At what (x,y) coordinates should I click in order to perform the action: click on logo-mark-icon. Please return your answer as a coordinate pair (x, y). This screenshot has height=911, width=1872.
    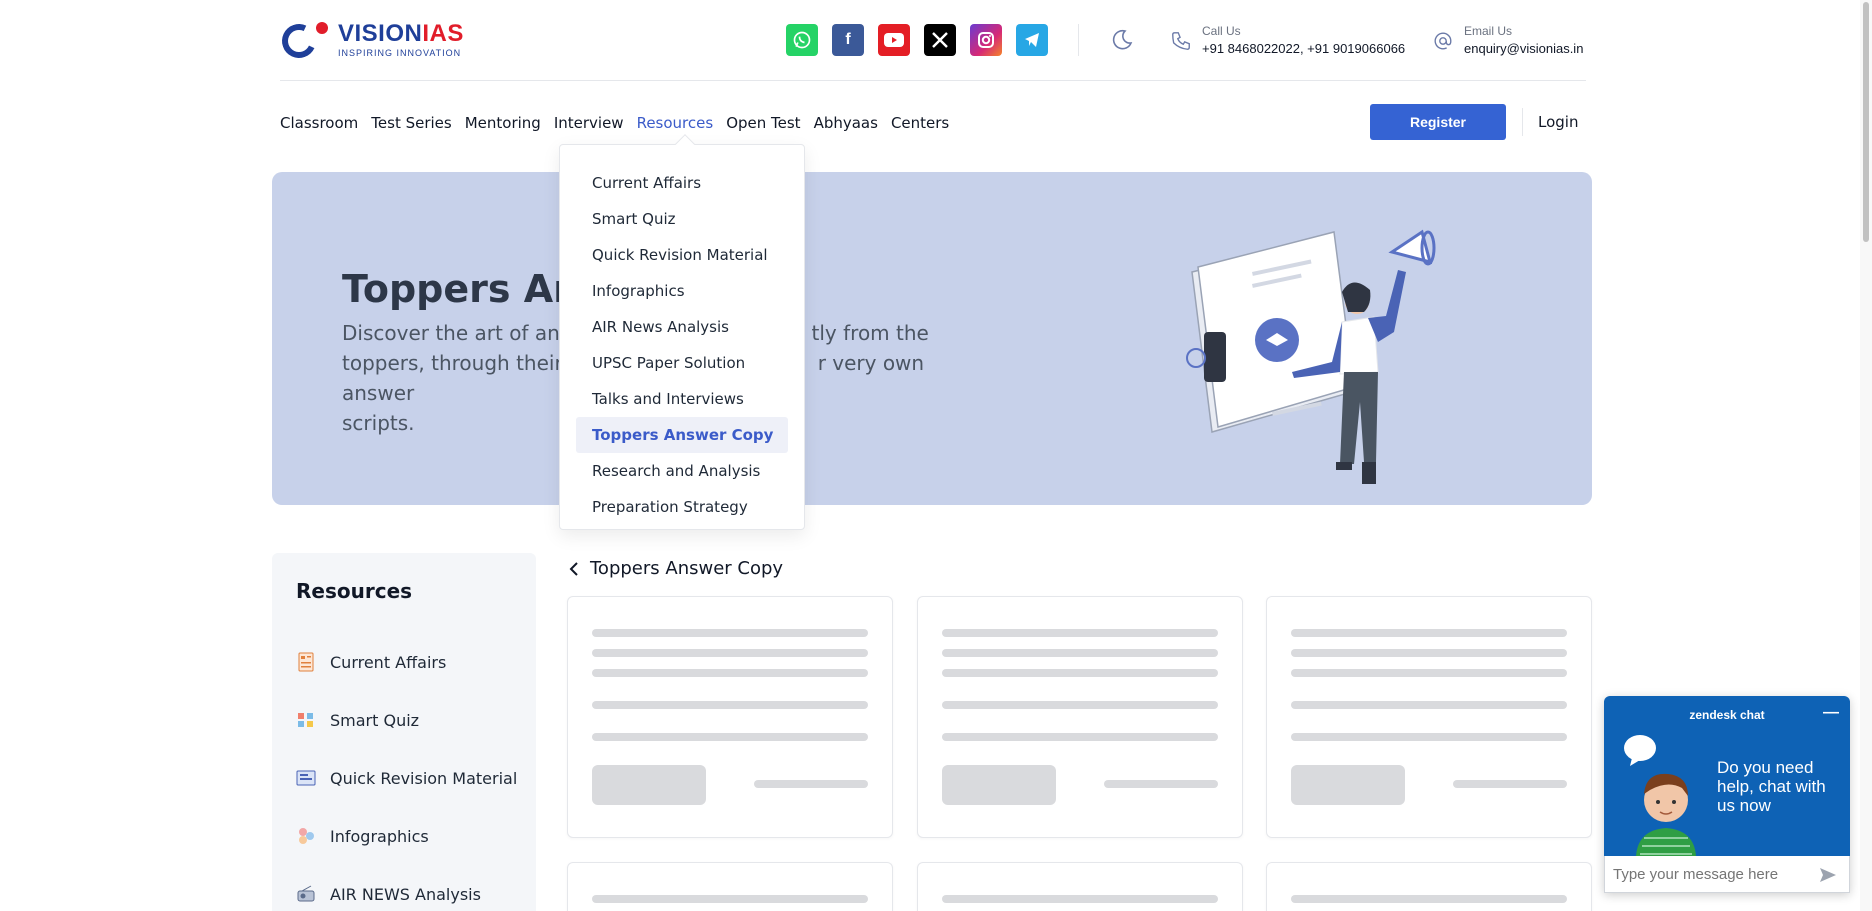
    Looking at the image, I should click on (304, 41).